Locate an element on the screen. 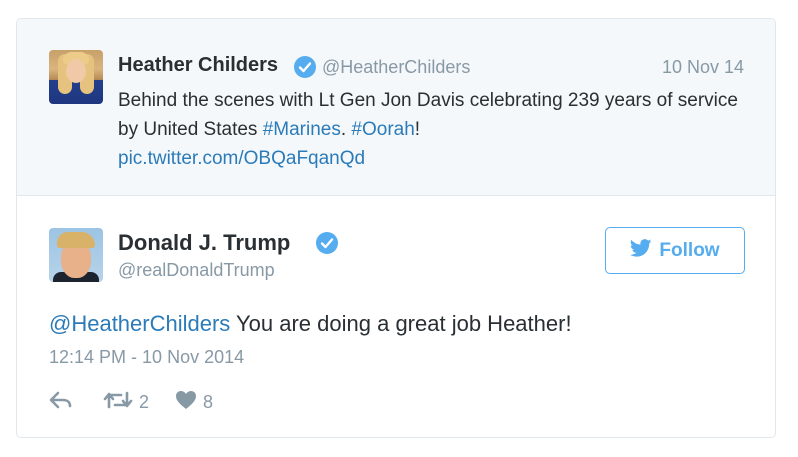 This screenshot has width=798, height=457. quoted-text-part: ! is located at coordinates (417, 129).